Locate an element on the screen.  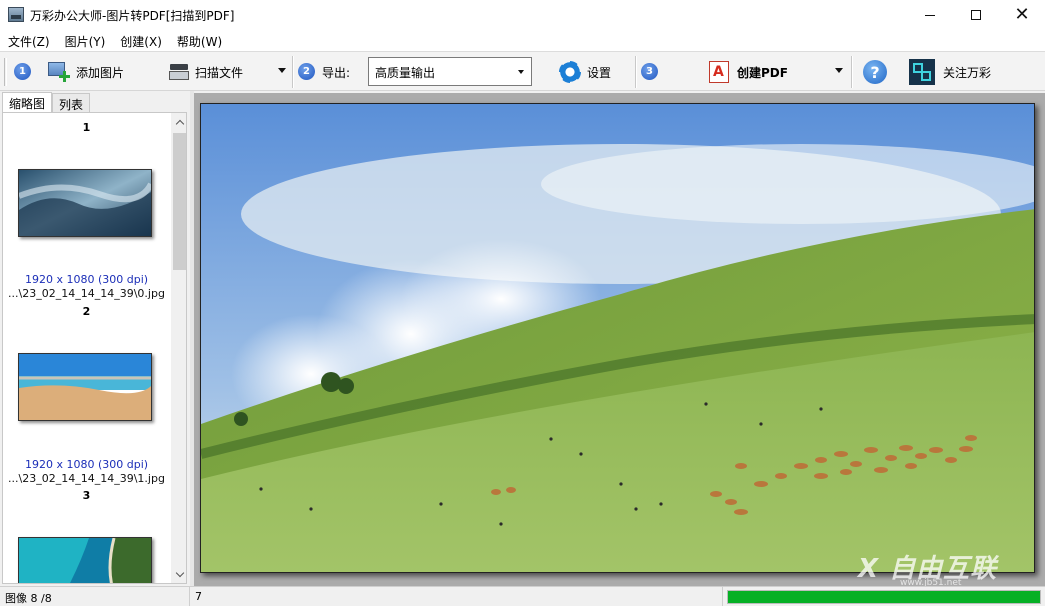
close-button: ✕ is located at coordinates (1022, 15).